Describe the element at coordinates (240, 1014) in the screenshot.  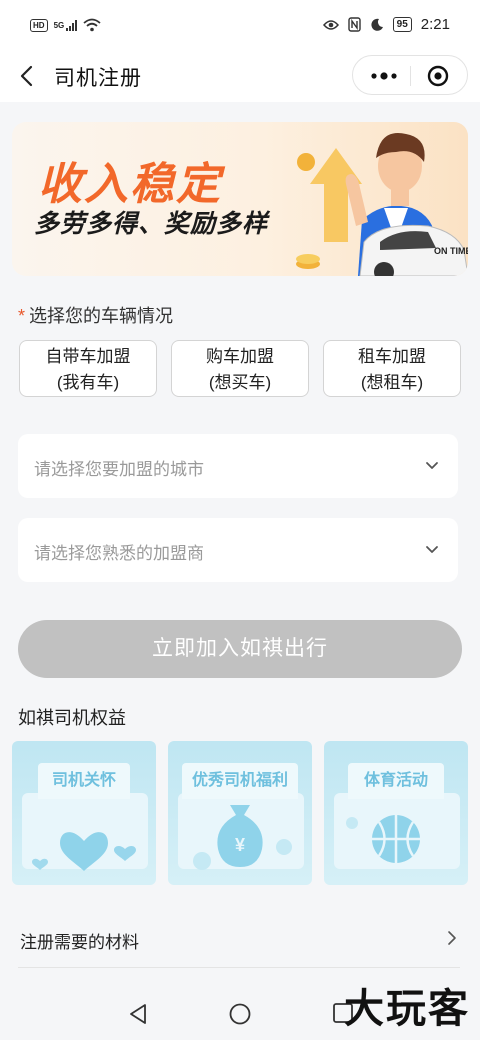
I see `nav-home-icon` at that location.